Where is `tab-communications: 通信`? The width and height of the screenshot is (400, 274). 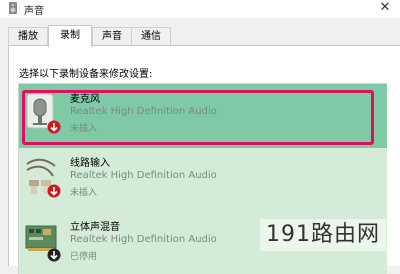 tab-communications: 通信 is located at coordinates (151, 36).